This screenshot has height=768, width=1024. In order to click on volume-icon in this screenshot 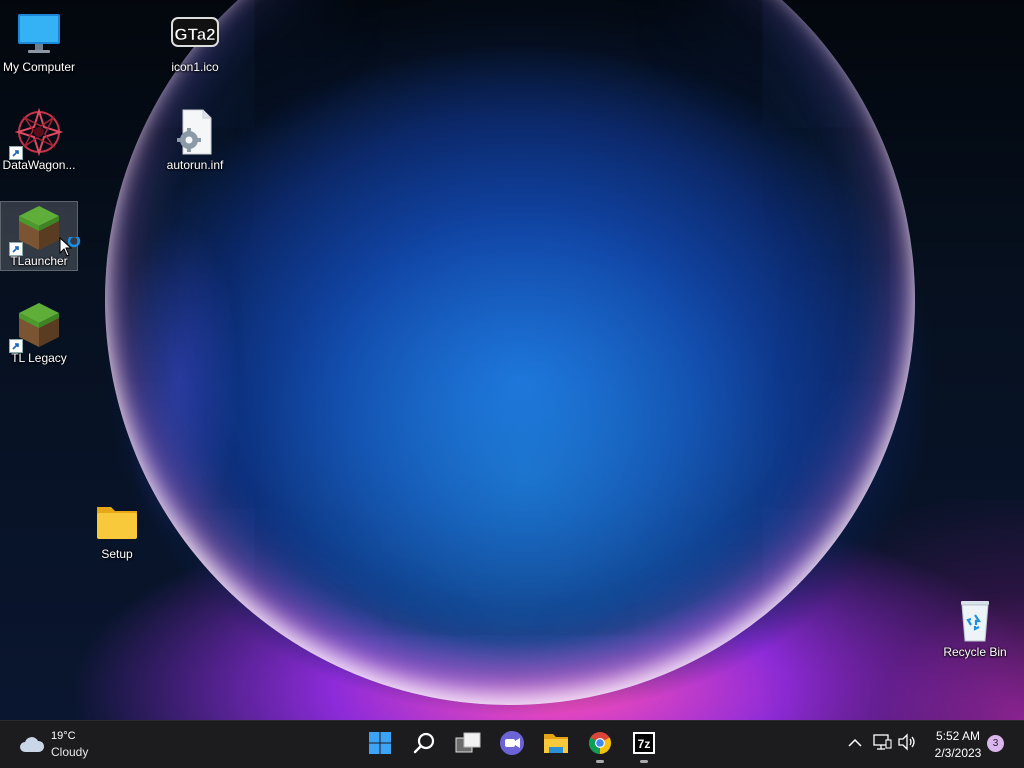, I will do `click(907, 744)`.